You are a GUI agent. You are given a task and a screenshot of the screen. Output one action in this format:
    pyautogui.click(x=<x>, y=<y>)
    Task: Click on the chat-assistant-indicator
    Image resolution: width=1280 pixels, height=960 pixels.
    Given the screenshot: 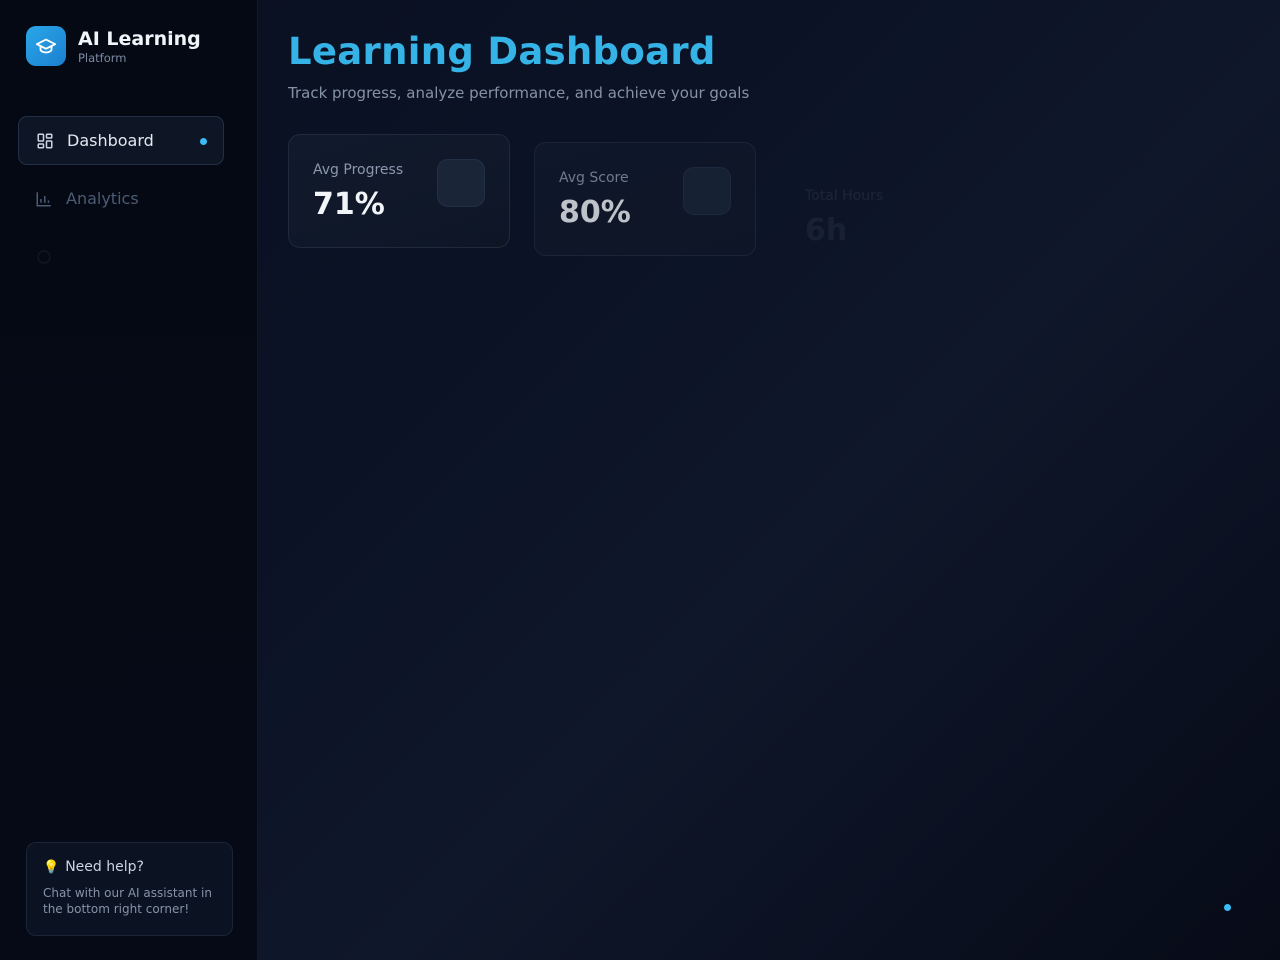 What is the action you would take?
    pyautogui.click(x=1227, y=907)
    